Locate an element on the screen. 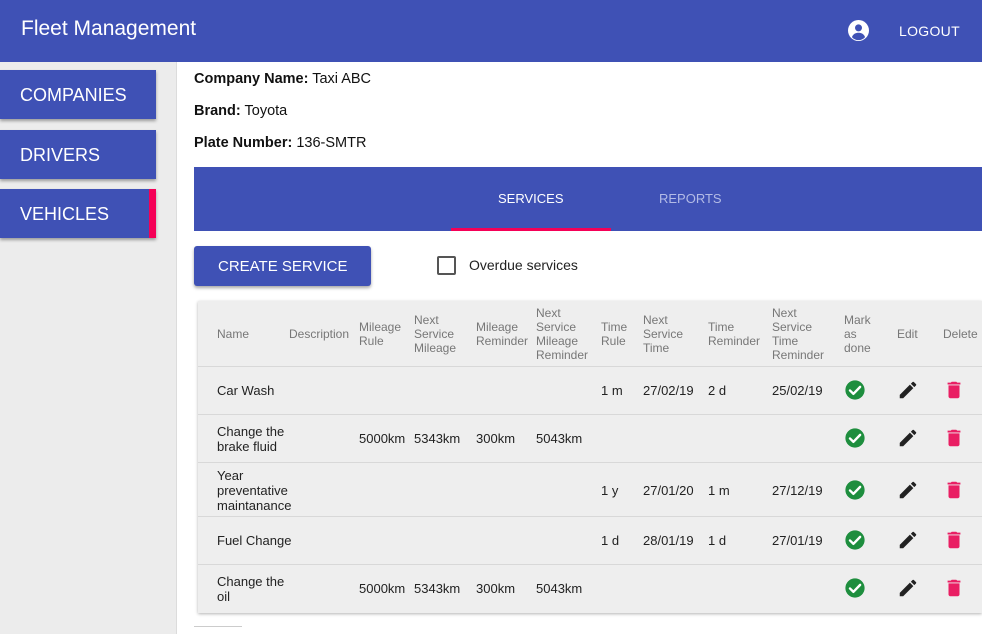 Image resolution: width=982 pixels, height=634 pixels. header-next-service-mileage-reminder: Next Service Mileage Reminder is located at coordinates (562, 334).